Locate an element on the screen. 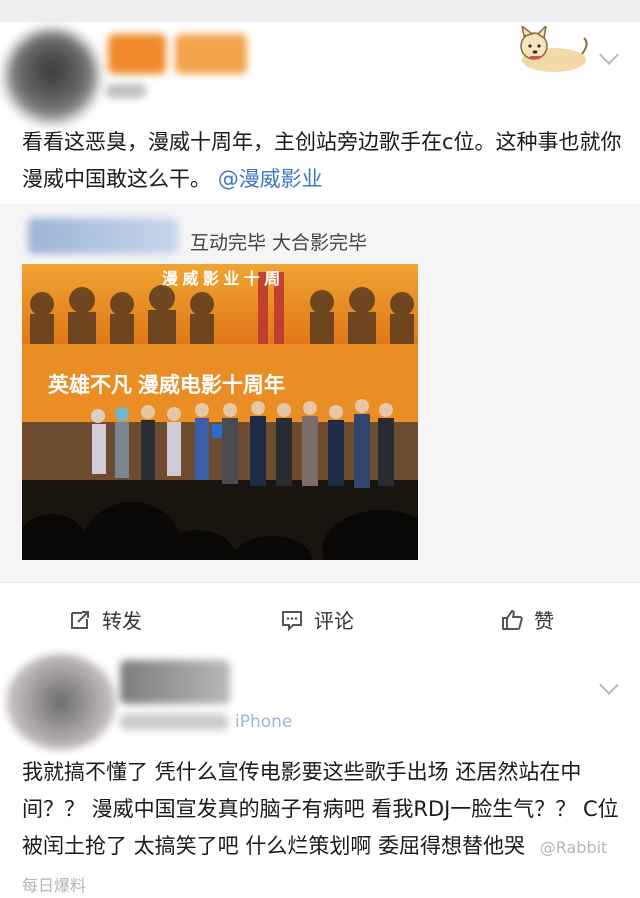  action-bar: 转发 评论 赞 is located at coordinates (320, 618).